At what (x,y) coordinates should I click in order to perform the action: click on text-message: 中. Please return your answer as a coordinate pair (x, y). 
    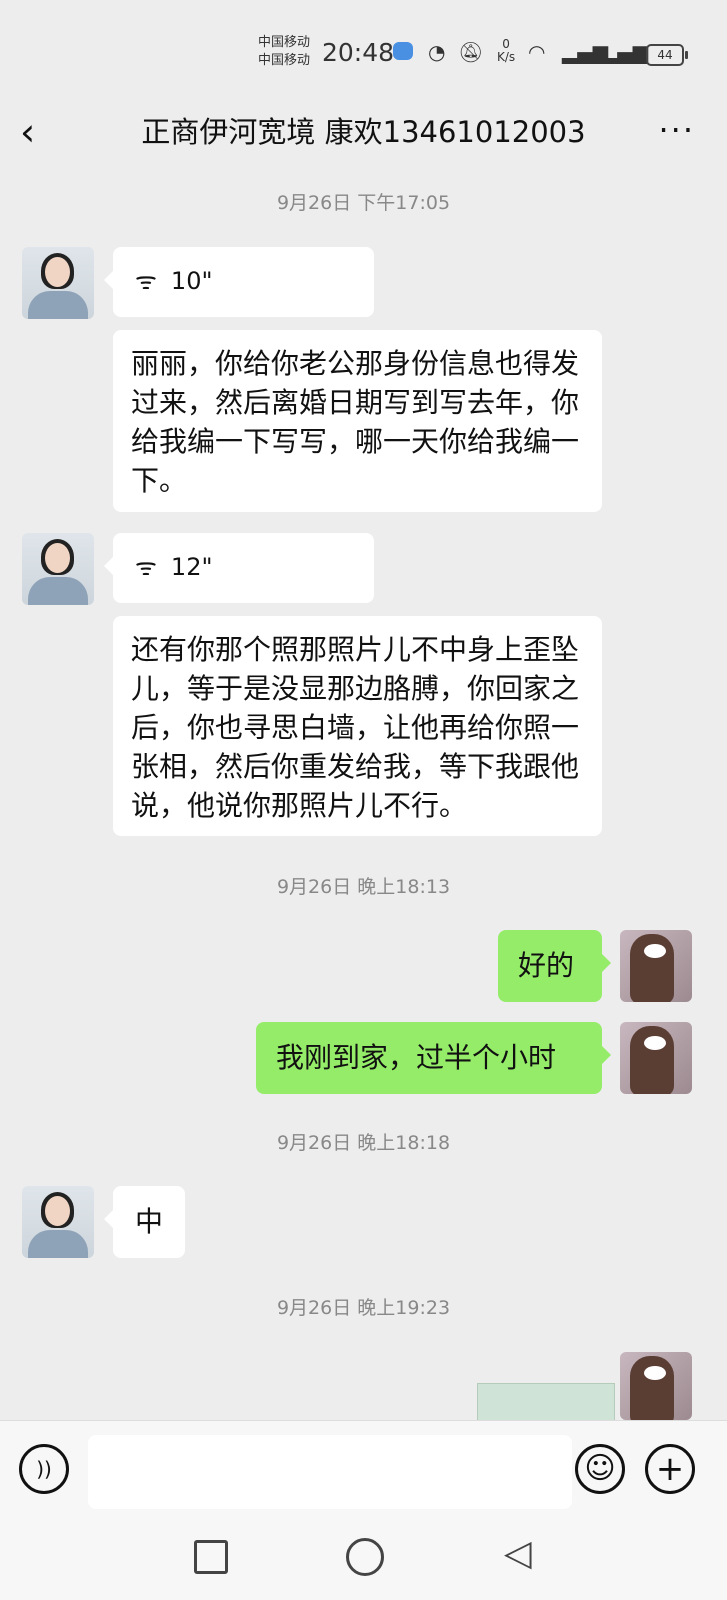
    Looking at the image, I should click on (144, 1222).